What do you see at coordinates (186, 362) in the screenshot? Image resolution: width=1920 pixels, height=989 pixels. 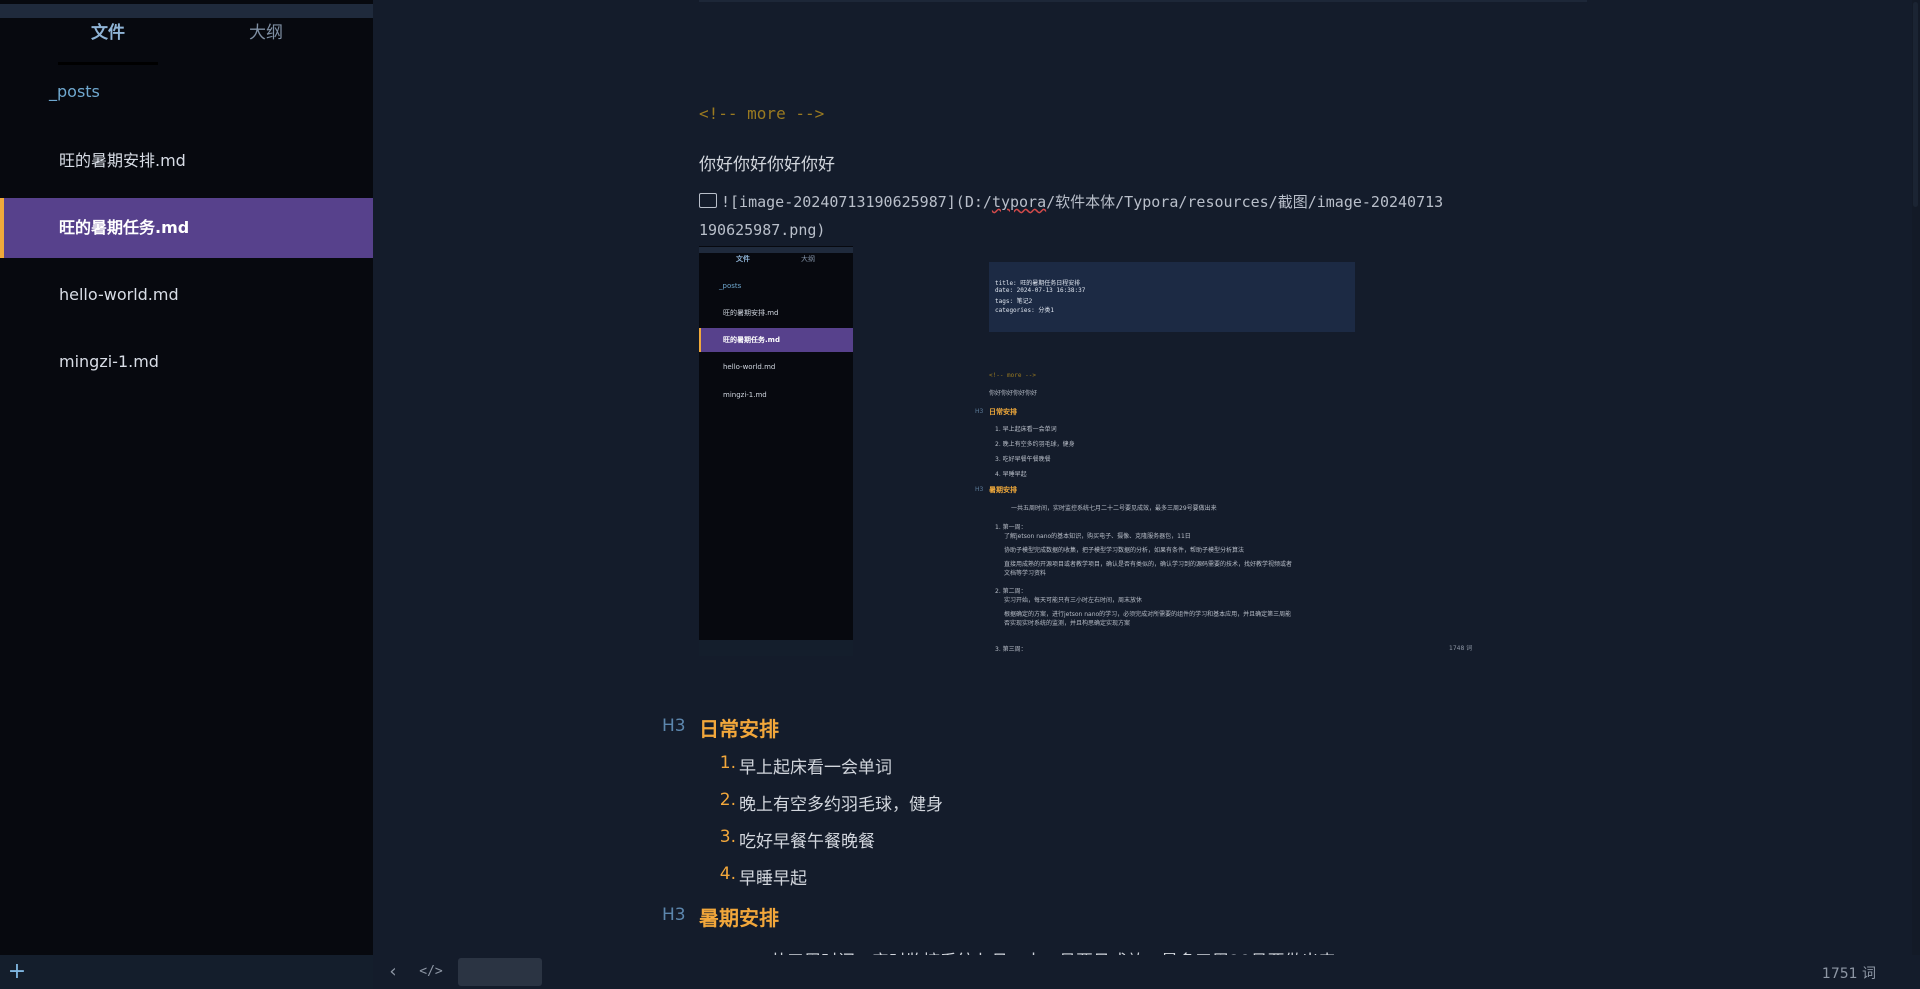 I see `file-item: mingzi-1.md` at bounding box center [186, 362].